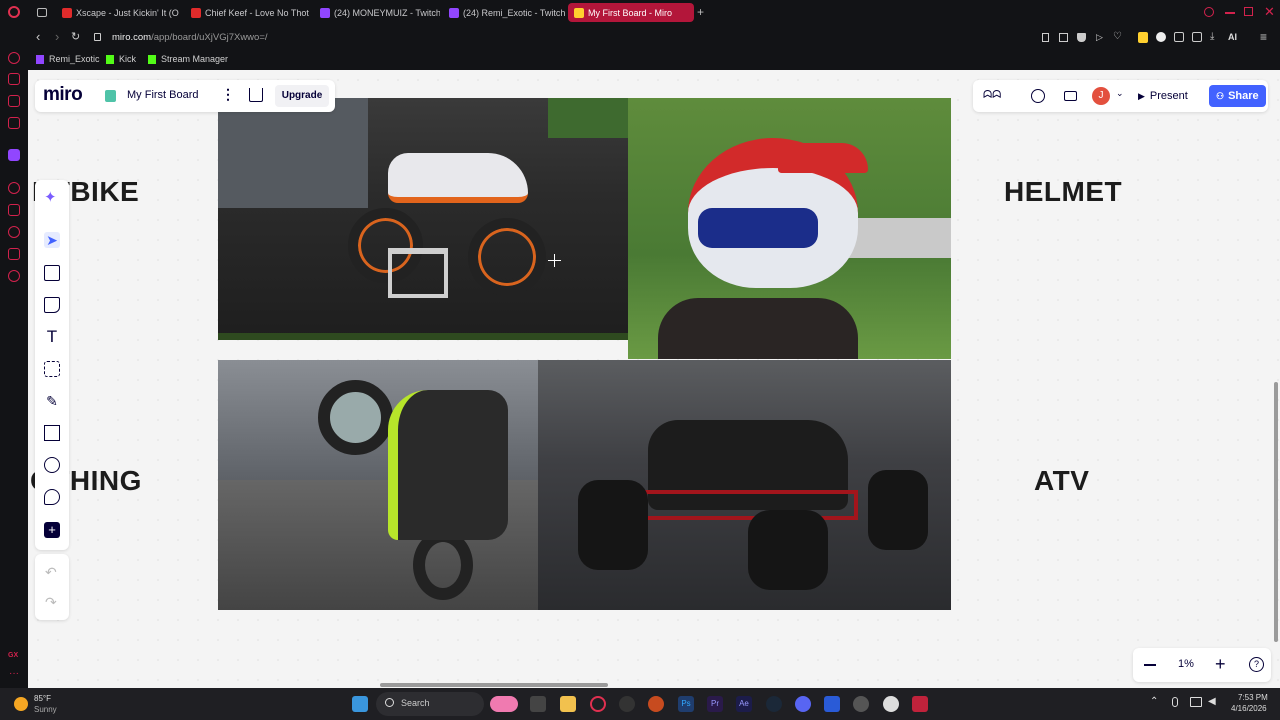 Image resolution: width=1280 pixels, height=720 pixels. Describe the element at coordinates (52, 401) in the screenshot. I see `pen-icon: ✎` at that location.